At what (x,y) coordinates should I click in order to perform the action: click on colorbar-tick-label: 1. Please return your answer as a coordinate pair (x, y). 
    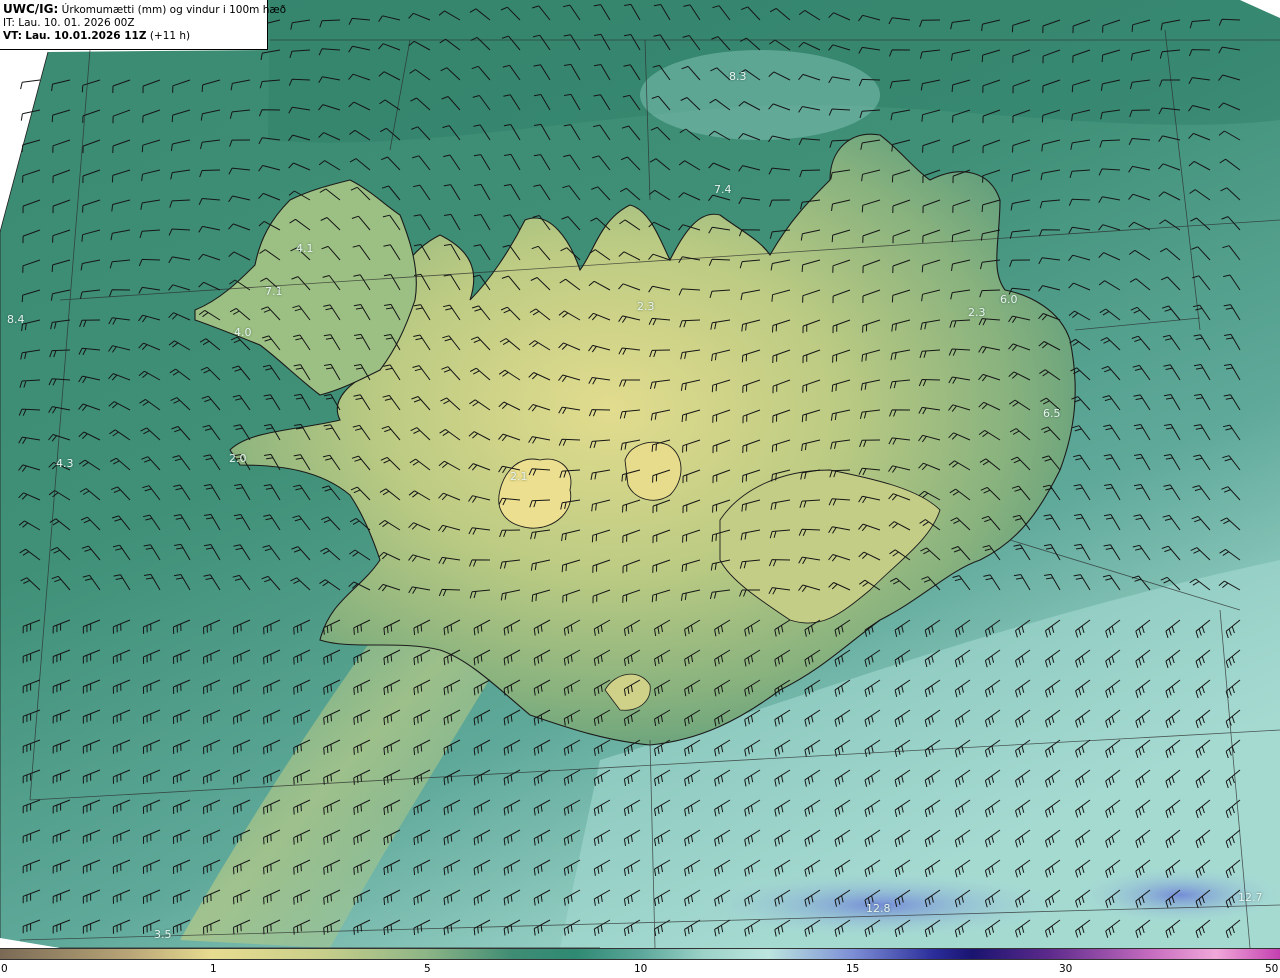
    Looking at the image, I should click on (213, 969).